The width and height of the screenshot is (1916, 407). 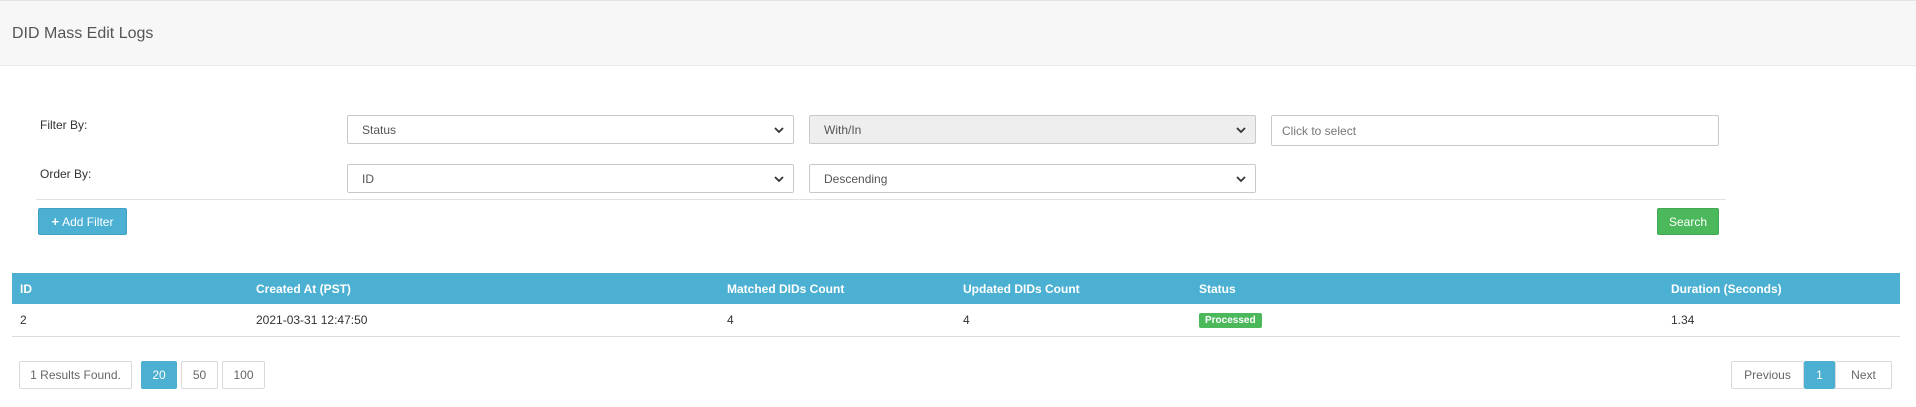 What do you see at coordinates (956, 320) in the screenshot?
I see `table-row: 2 2021-03-31 12:47:50 4 4 Processed 1.34` at bounding box center [956, 320].